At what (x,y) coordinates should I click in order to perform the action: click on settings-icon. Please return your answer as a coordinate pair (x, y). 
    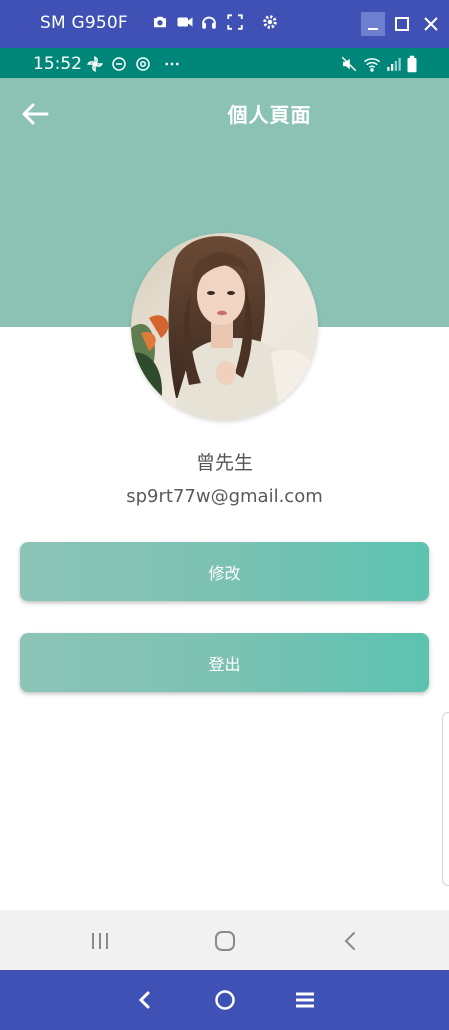
    Looking at the image, I should click on (272, 24).